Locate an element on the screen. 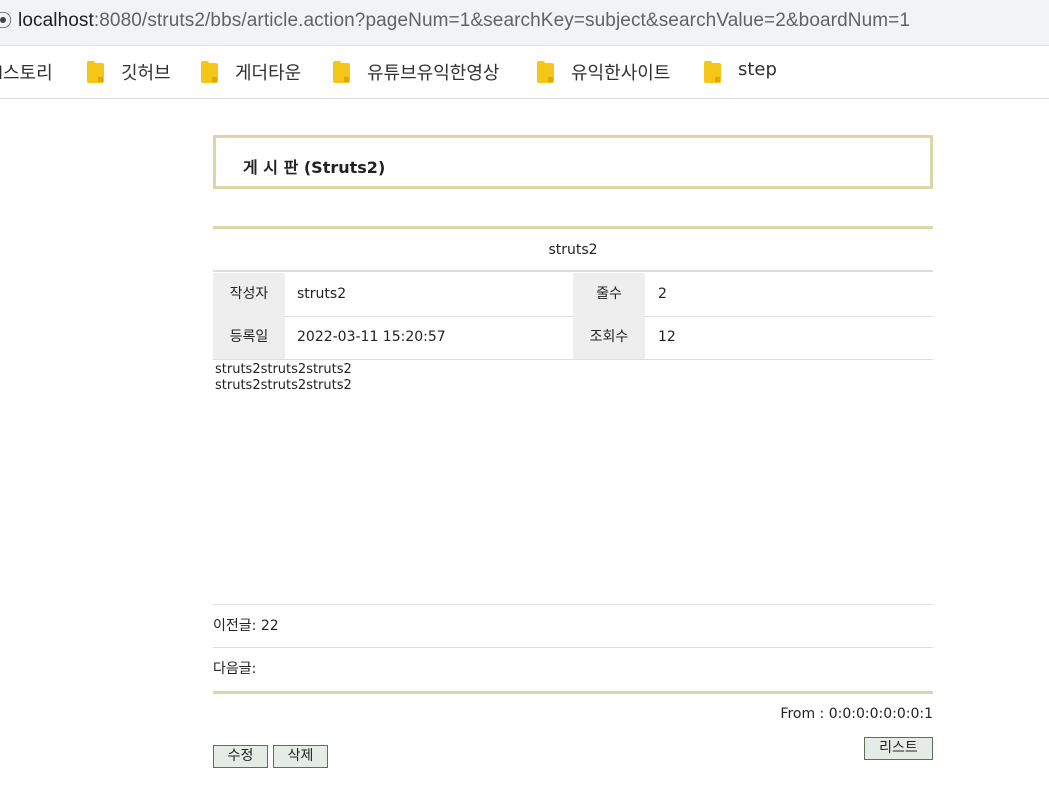 The height and width of the screenshot is (811, 1049). delete-button: 삭제 is located at coordinates (300, 756).